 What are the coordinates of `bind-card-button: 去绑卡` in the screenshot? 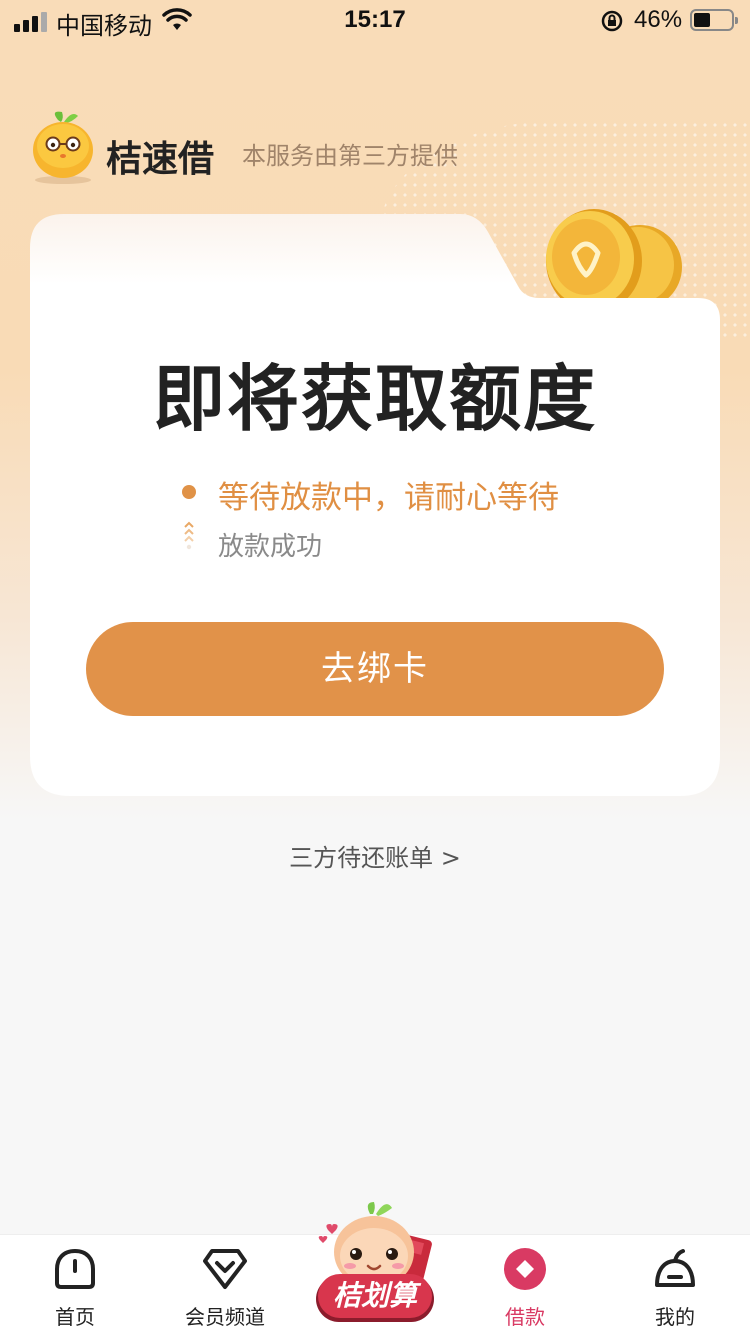 It's located at (375, 669).